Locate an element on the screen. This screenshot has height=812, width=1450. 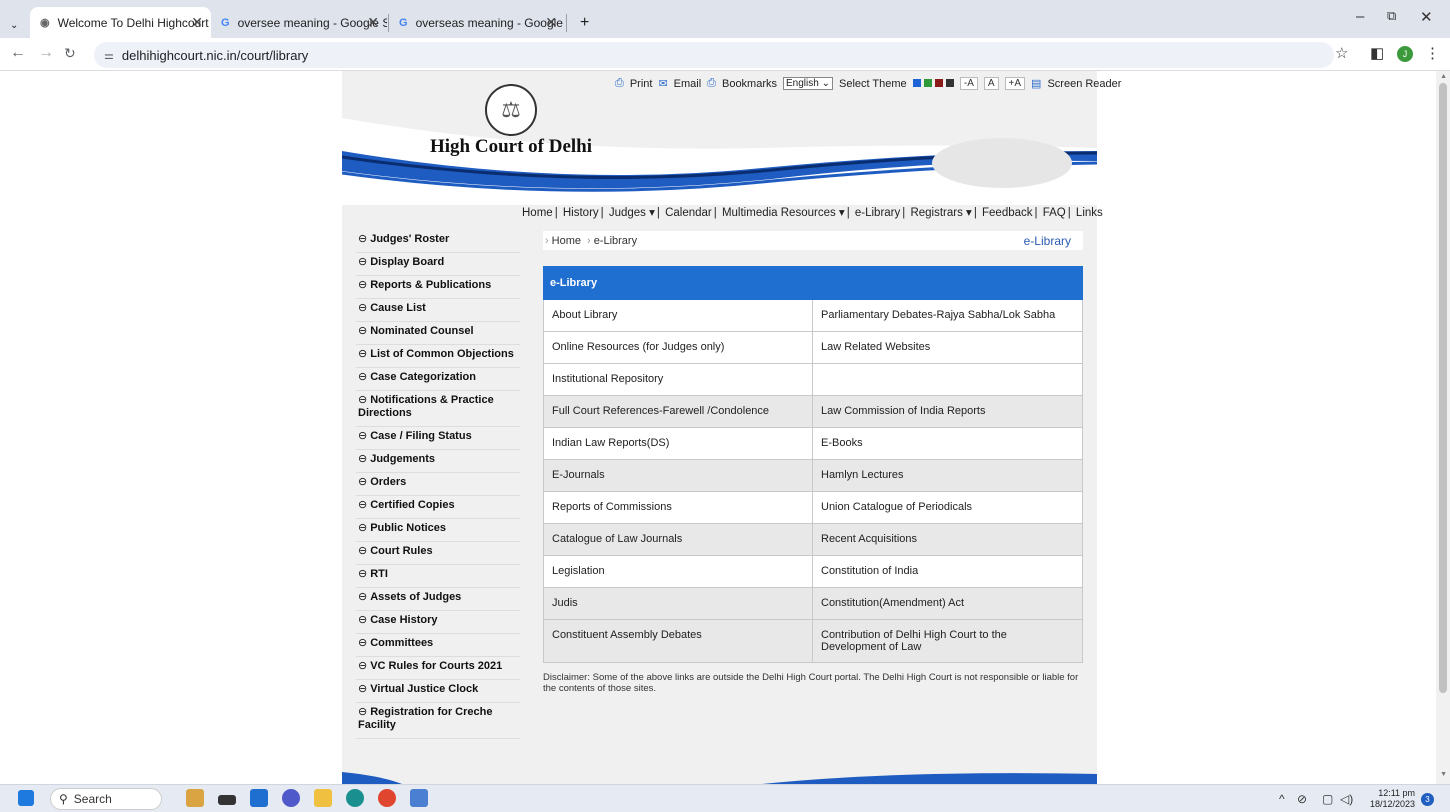
file-explorer-icon is located at coordinates (323, 798).